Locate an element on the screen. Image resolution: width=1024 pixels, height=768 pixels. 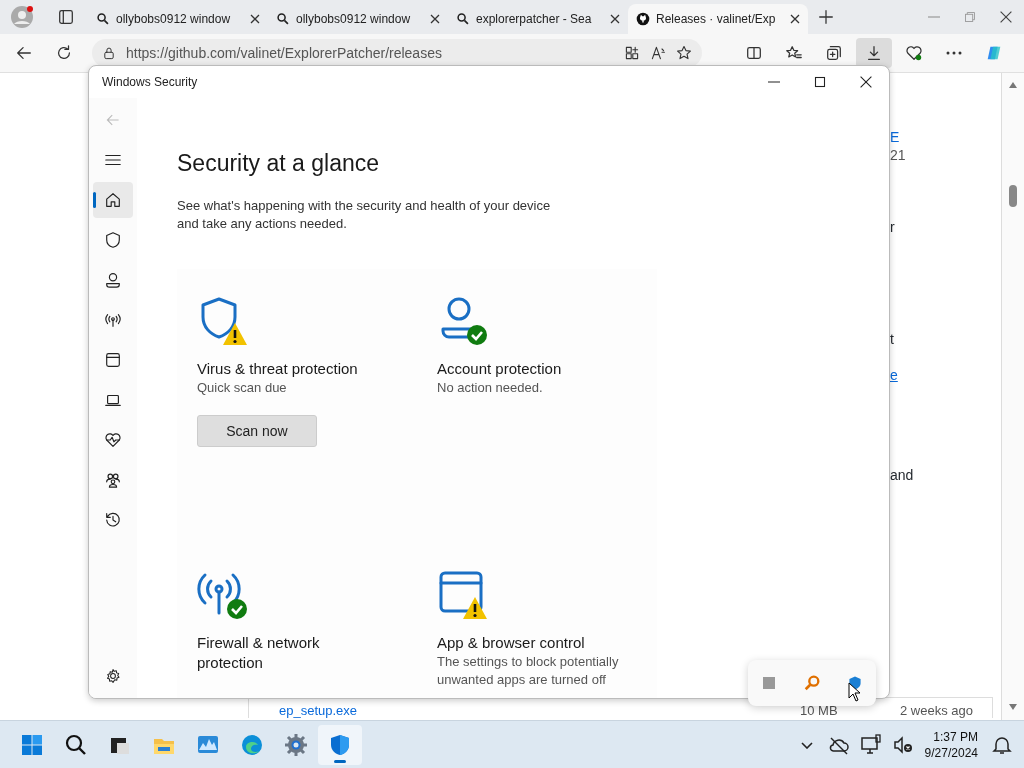
star-icon is located at coordinates (684, 53).